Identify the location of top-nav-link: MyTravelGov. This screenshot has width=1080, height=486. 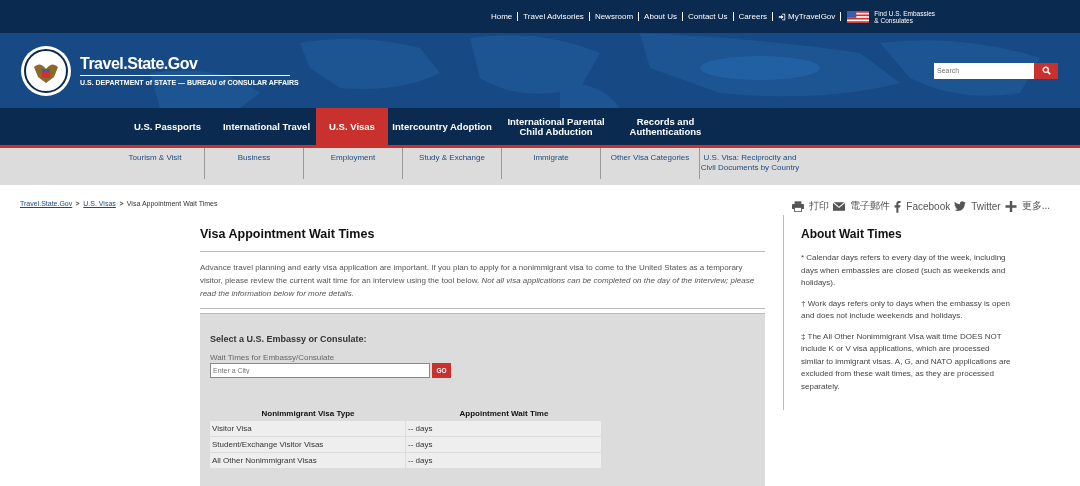
(807, 16).